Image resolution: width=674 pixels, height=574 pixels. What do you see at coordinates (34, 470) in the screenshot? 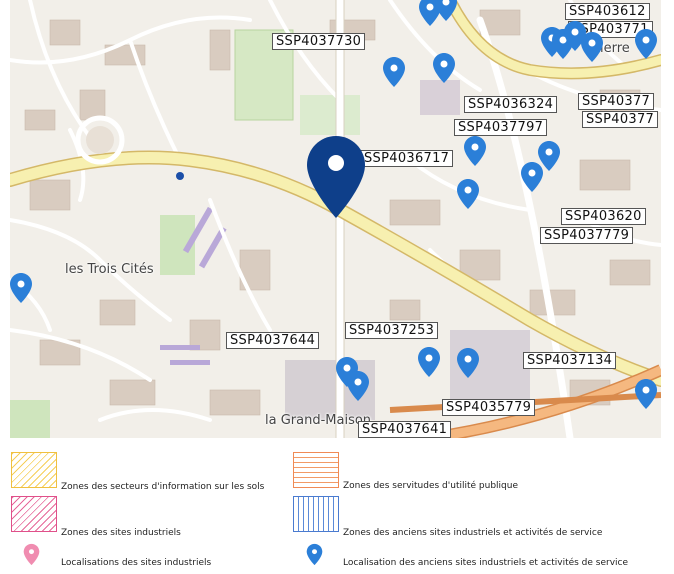
I see `yellow-hatch-swatch` at bounding box center [34, 470].